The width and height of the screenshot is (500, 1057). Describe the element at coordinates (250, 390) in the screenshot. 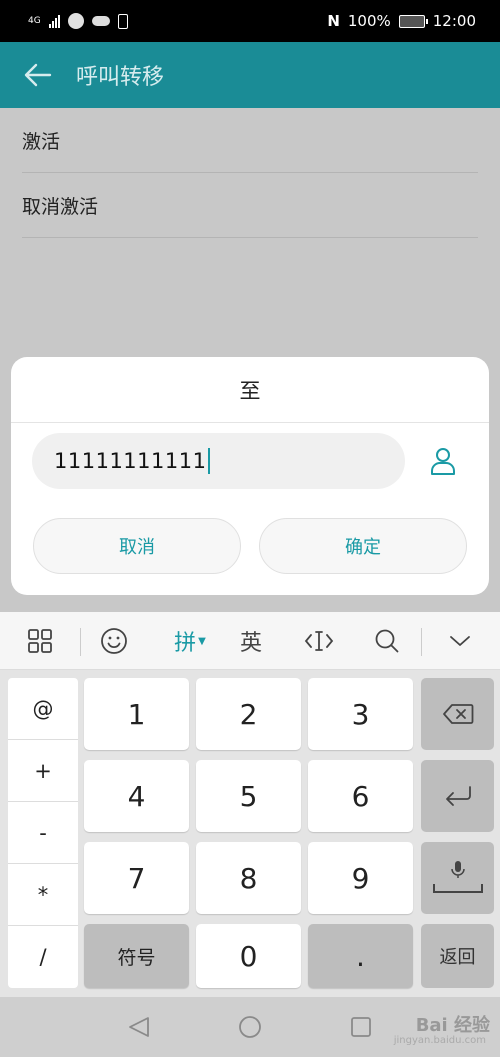

I see `dialog-title: 至` at that location.